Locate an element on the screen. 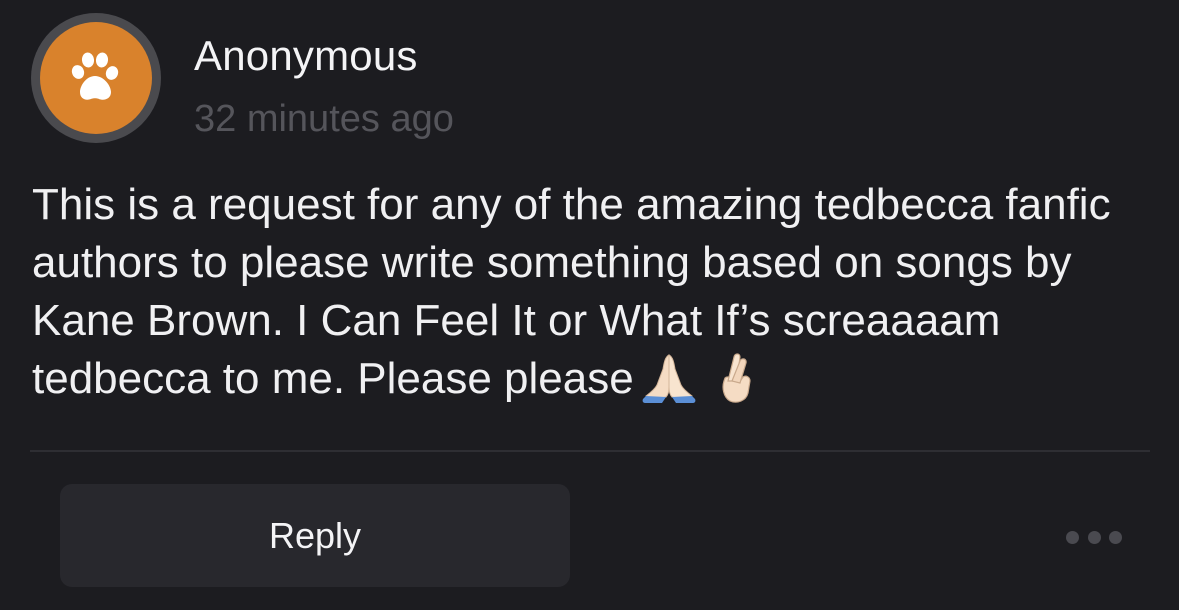 The height and width of the screenshot is (610, 1179). more-dots-icon is located at coordinates (1094, 537).